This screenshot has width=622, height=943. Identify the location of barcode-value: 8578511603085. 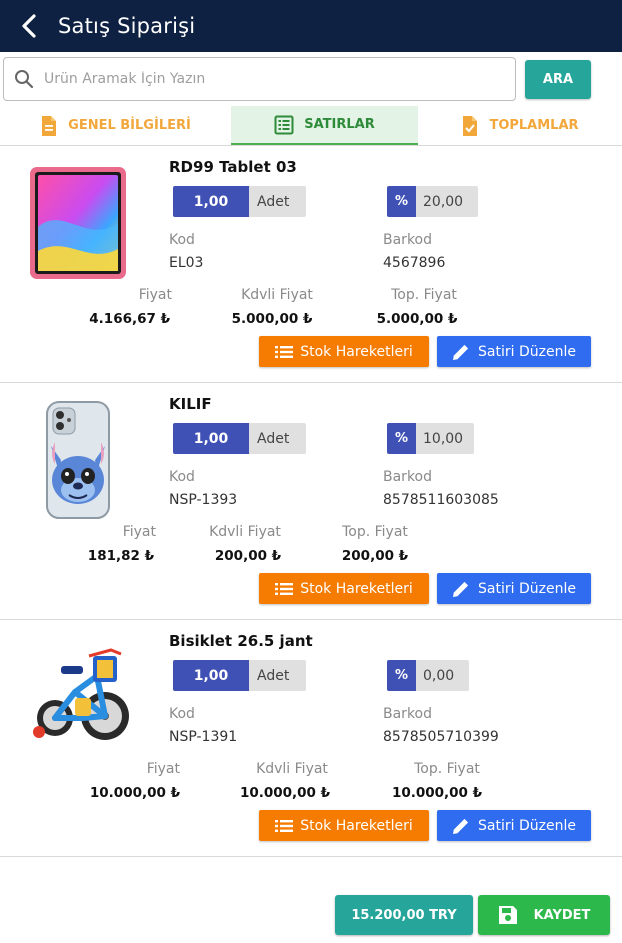
(441, 500).